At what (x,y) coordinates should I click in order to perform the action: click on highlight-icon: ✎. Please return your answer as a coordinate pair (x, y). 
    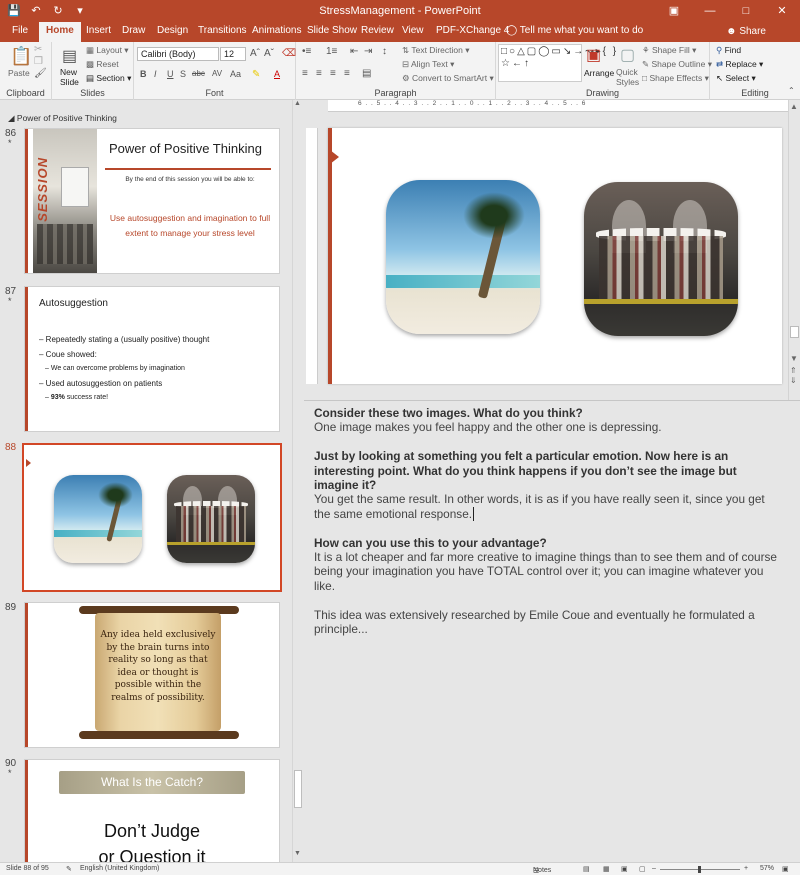
    Looking at the image, I should click on (256, 74).